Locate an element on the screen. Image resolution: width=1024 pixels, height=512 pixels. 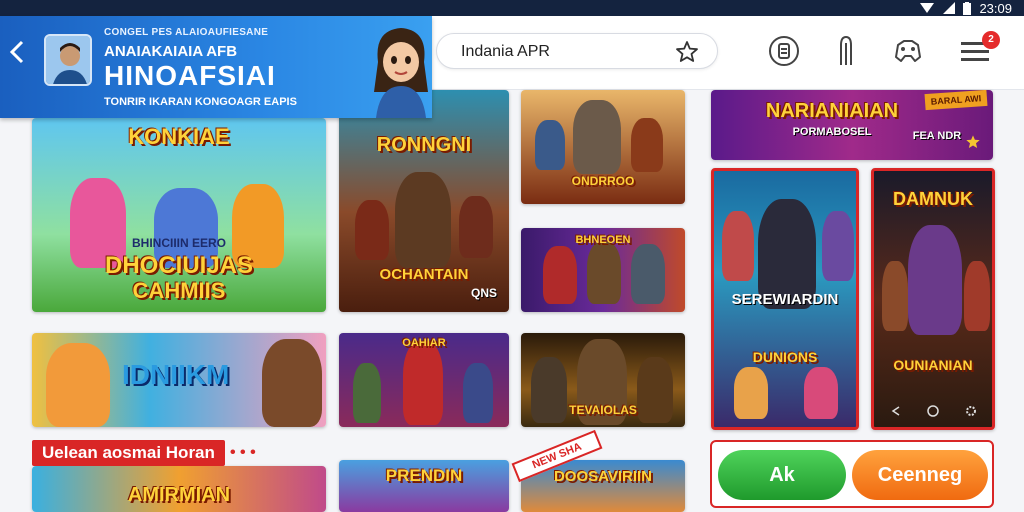
back-triangle-icon is located at coordinates (896, 411).